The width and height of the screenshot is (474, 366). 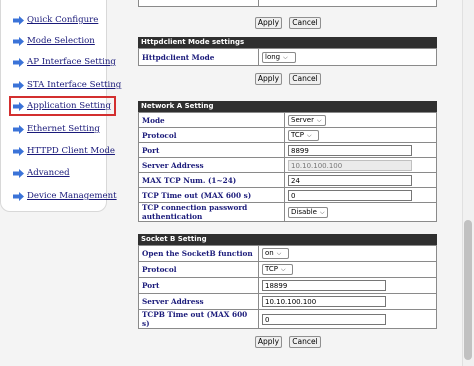 I want to click on sidebar-item-httpd-client: HTTPD Client Mode, so click(x=64, y=151).